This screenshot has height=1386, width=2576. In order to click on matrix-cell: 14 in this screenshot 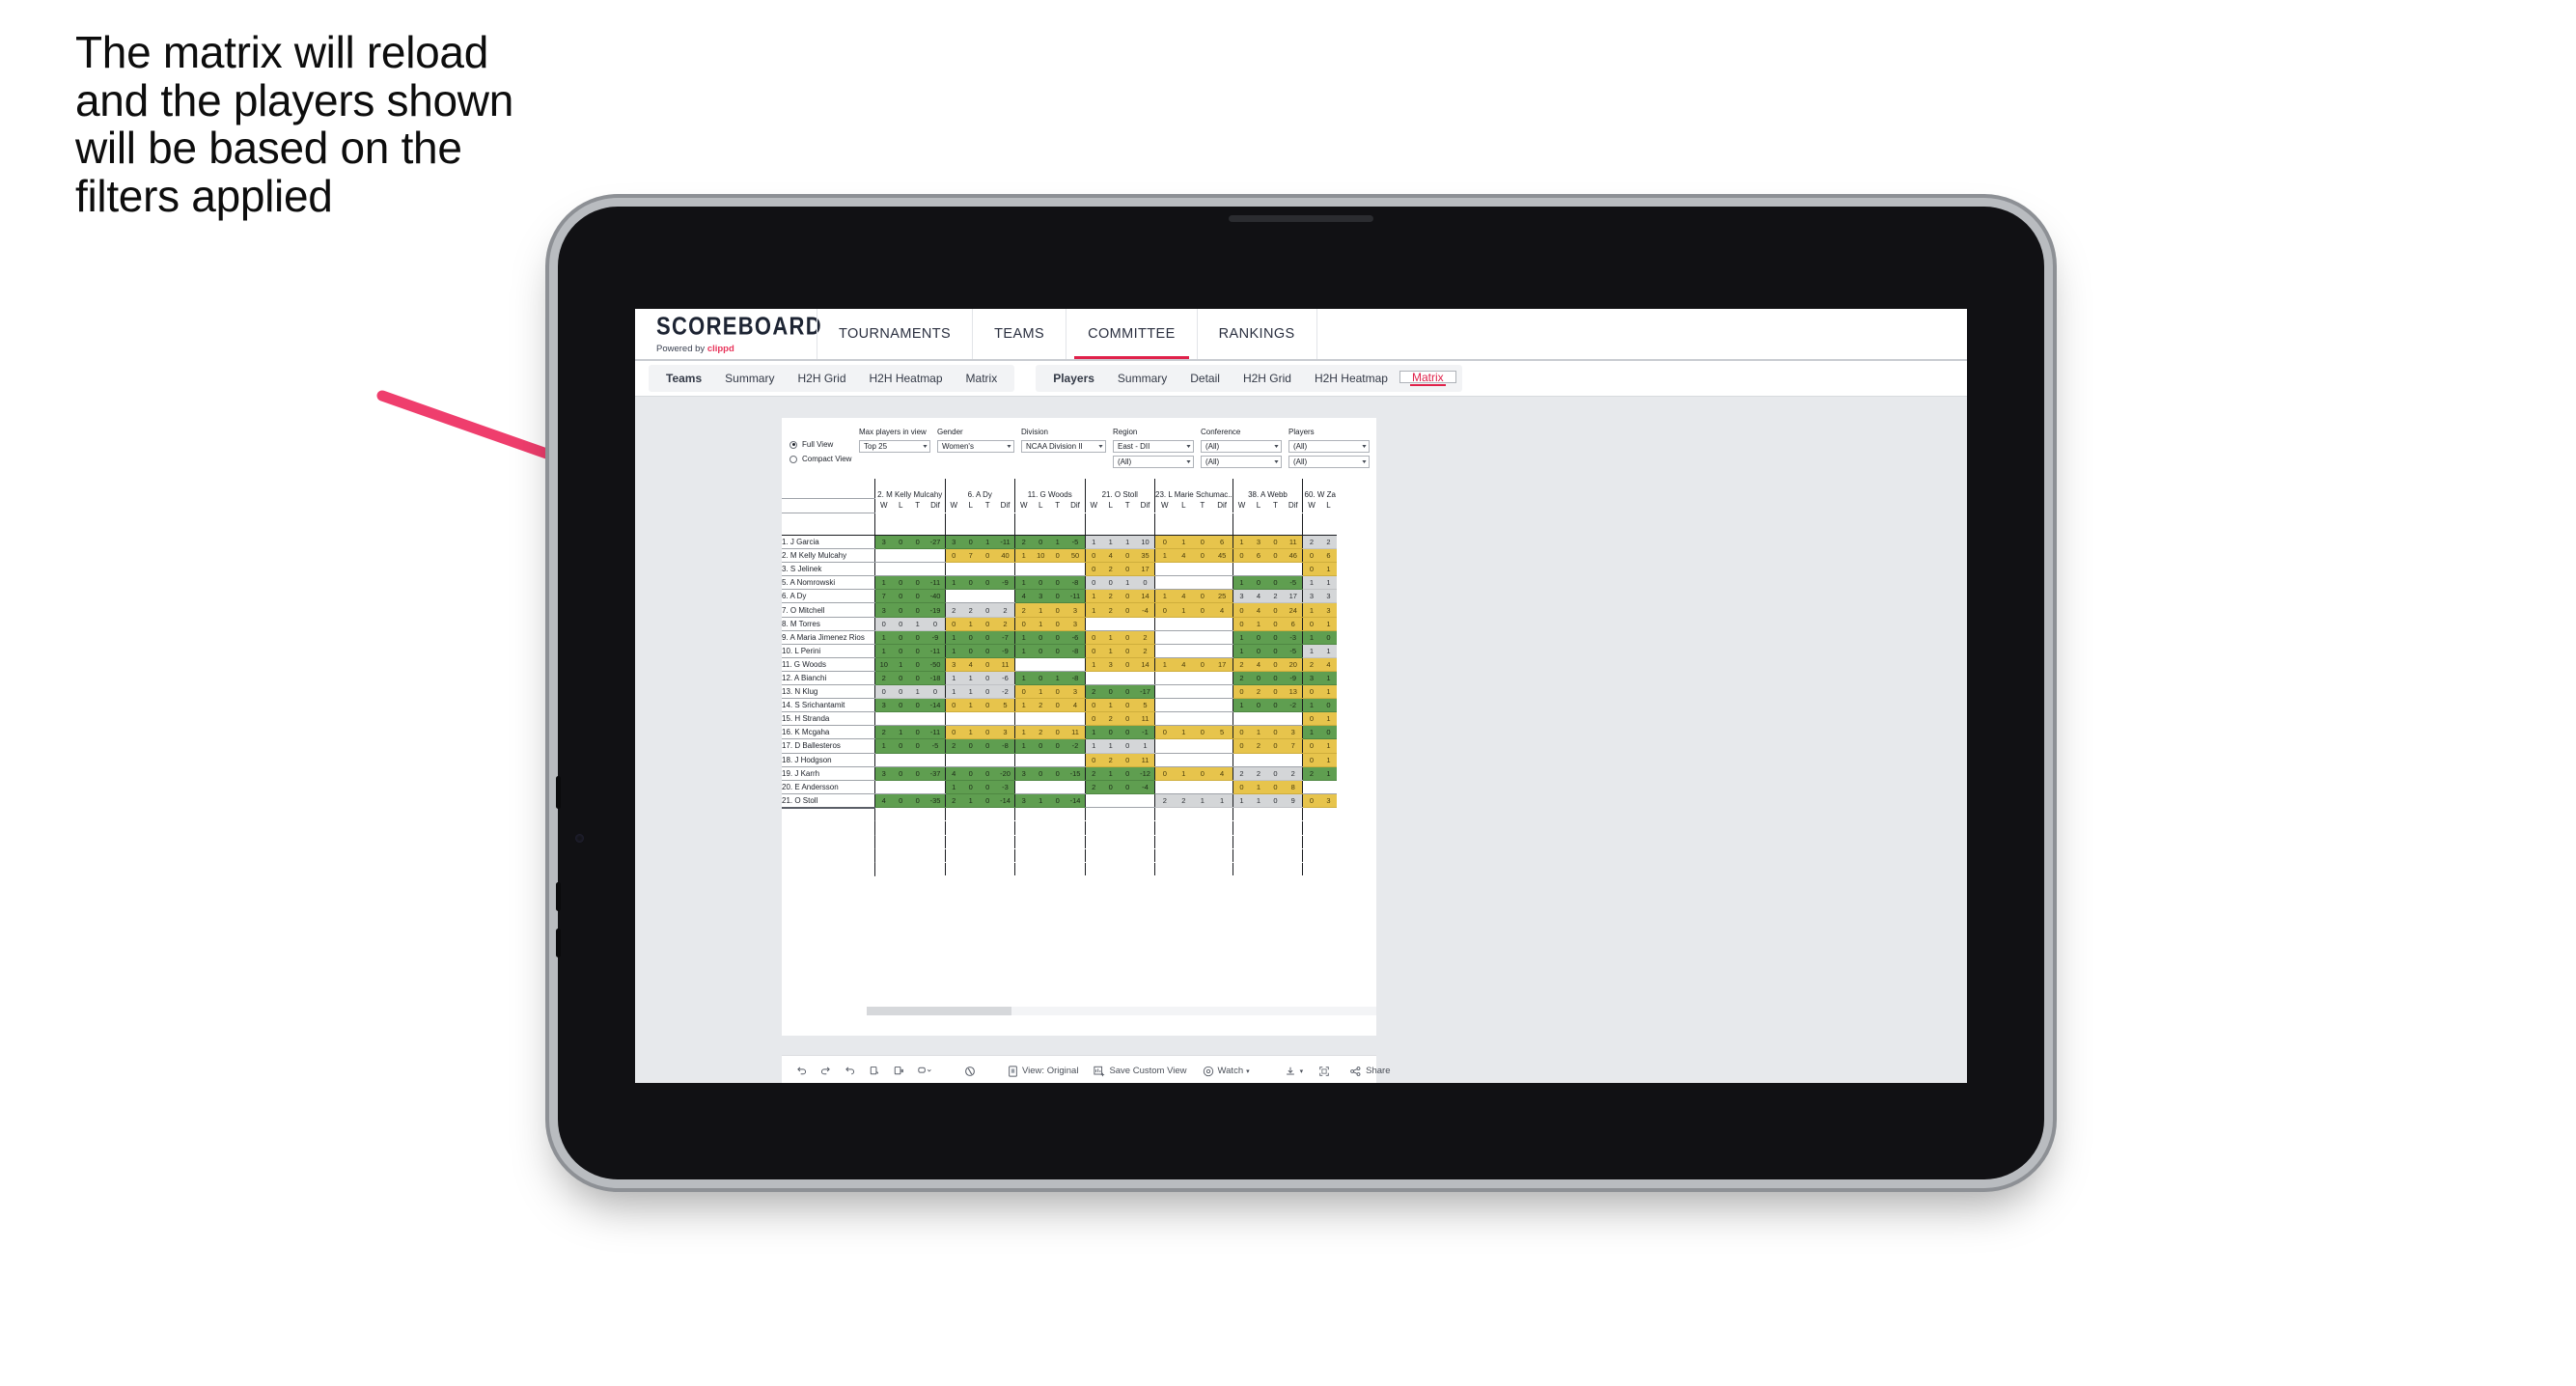, I will do `click(1145, 596)`.